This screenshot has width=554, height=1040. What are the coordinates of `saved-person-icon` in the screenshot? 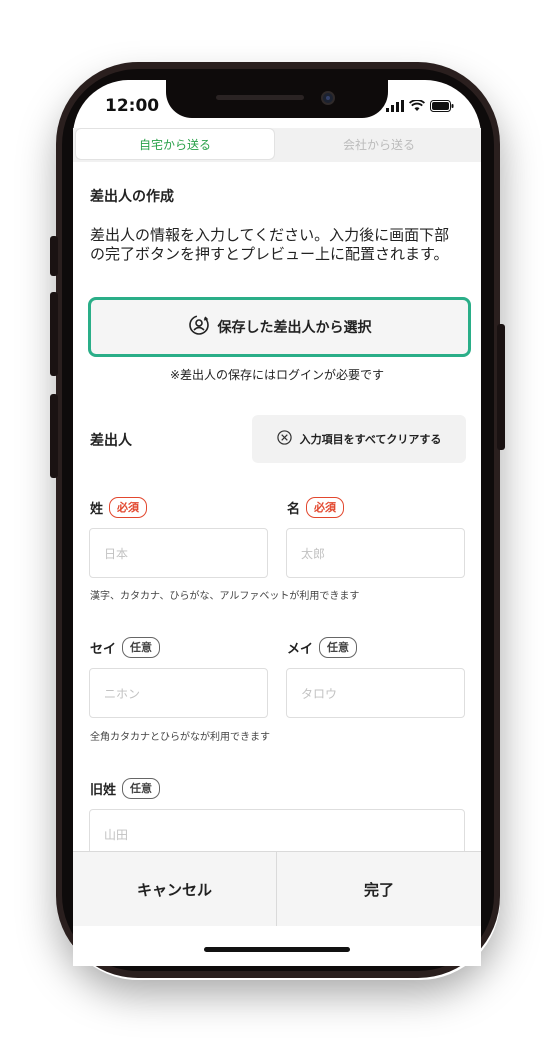 It's located at (199, 327).